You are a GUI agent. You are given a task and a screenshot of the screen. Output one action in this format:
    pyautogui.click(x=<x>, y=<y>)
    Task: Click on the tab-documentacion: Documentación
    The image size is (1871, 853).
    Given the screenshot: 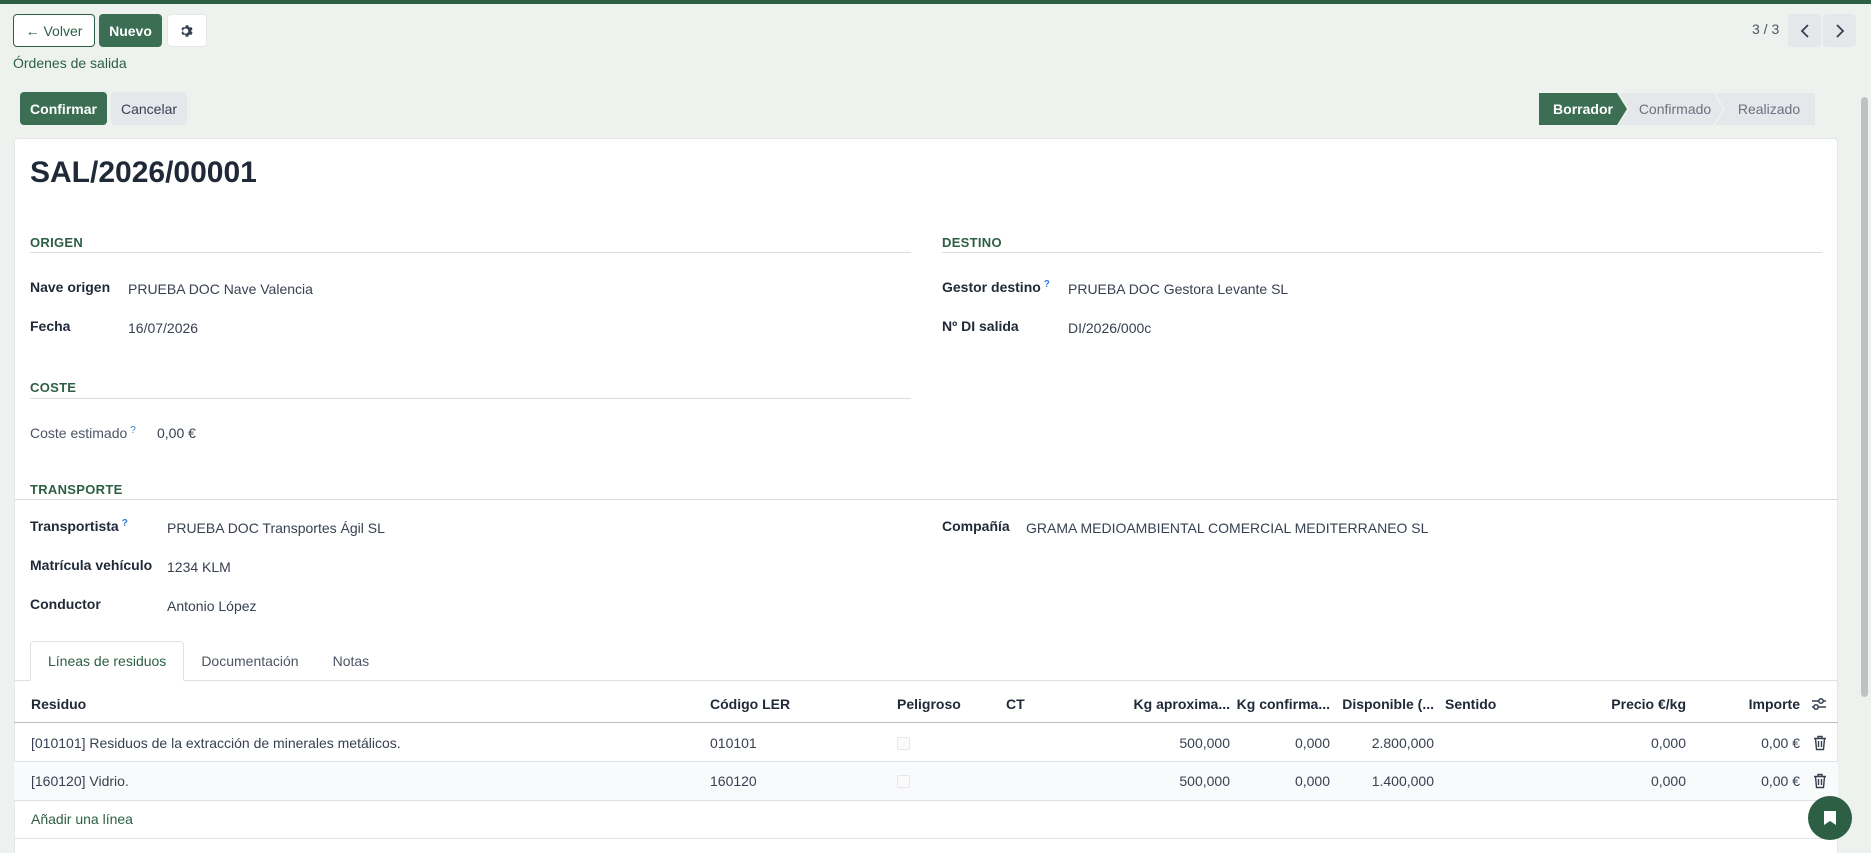 What is the action you would take?
    pyautogui.click(x=249, y=661)
    